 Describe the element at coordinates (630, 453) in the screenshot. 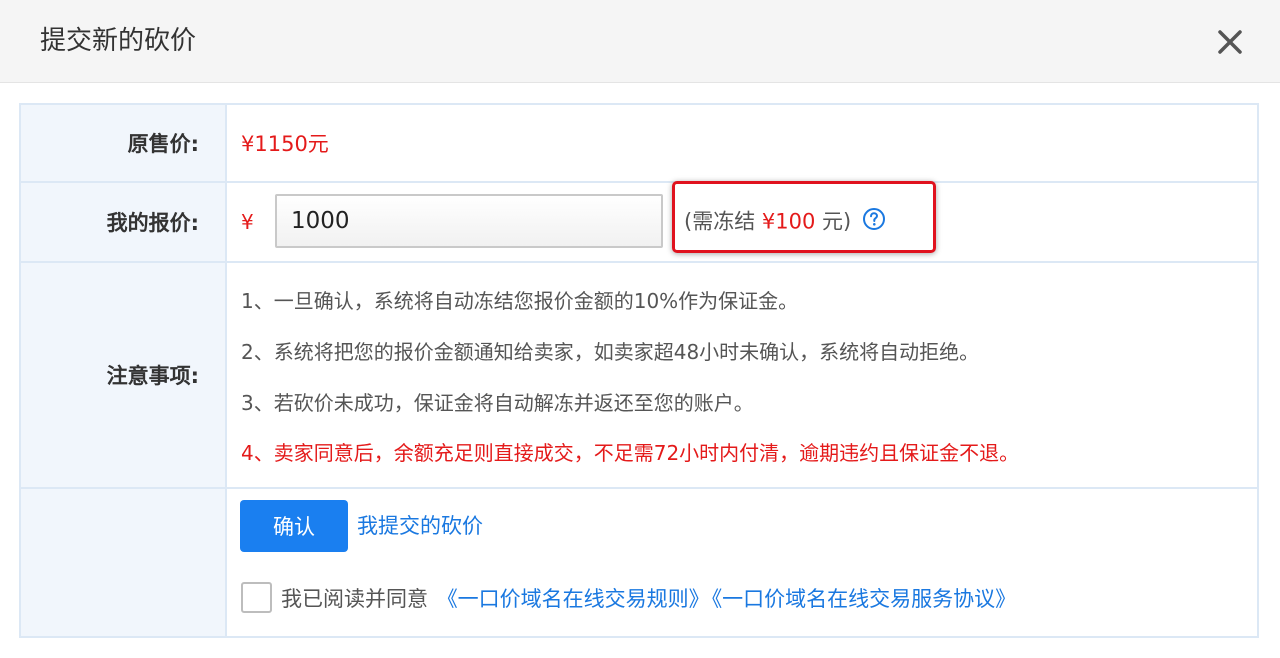

I see `notice-item-warning: 4、卖家同意后，余额充足则直接成交，不足需72小时内付清，逾期违约且保证金不退。` at that location.